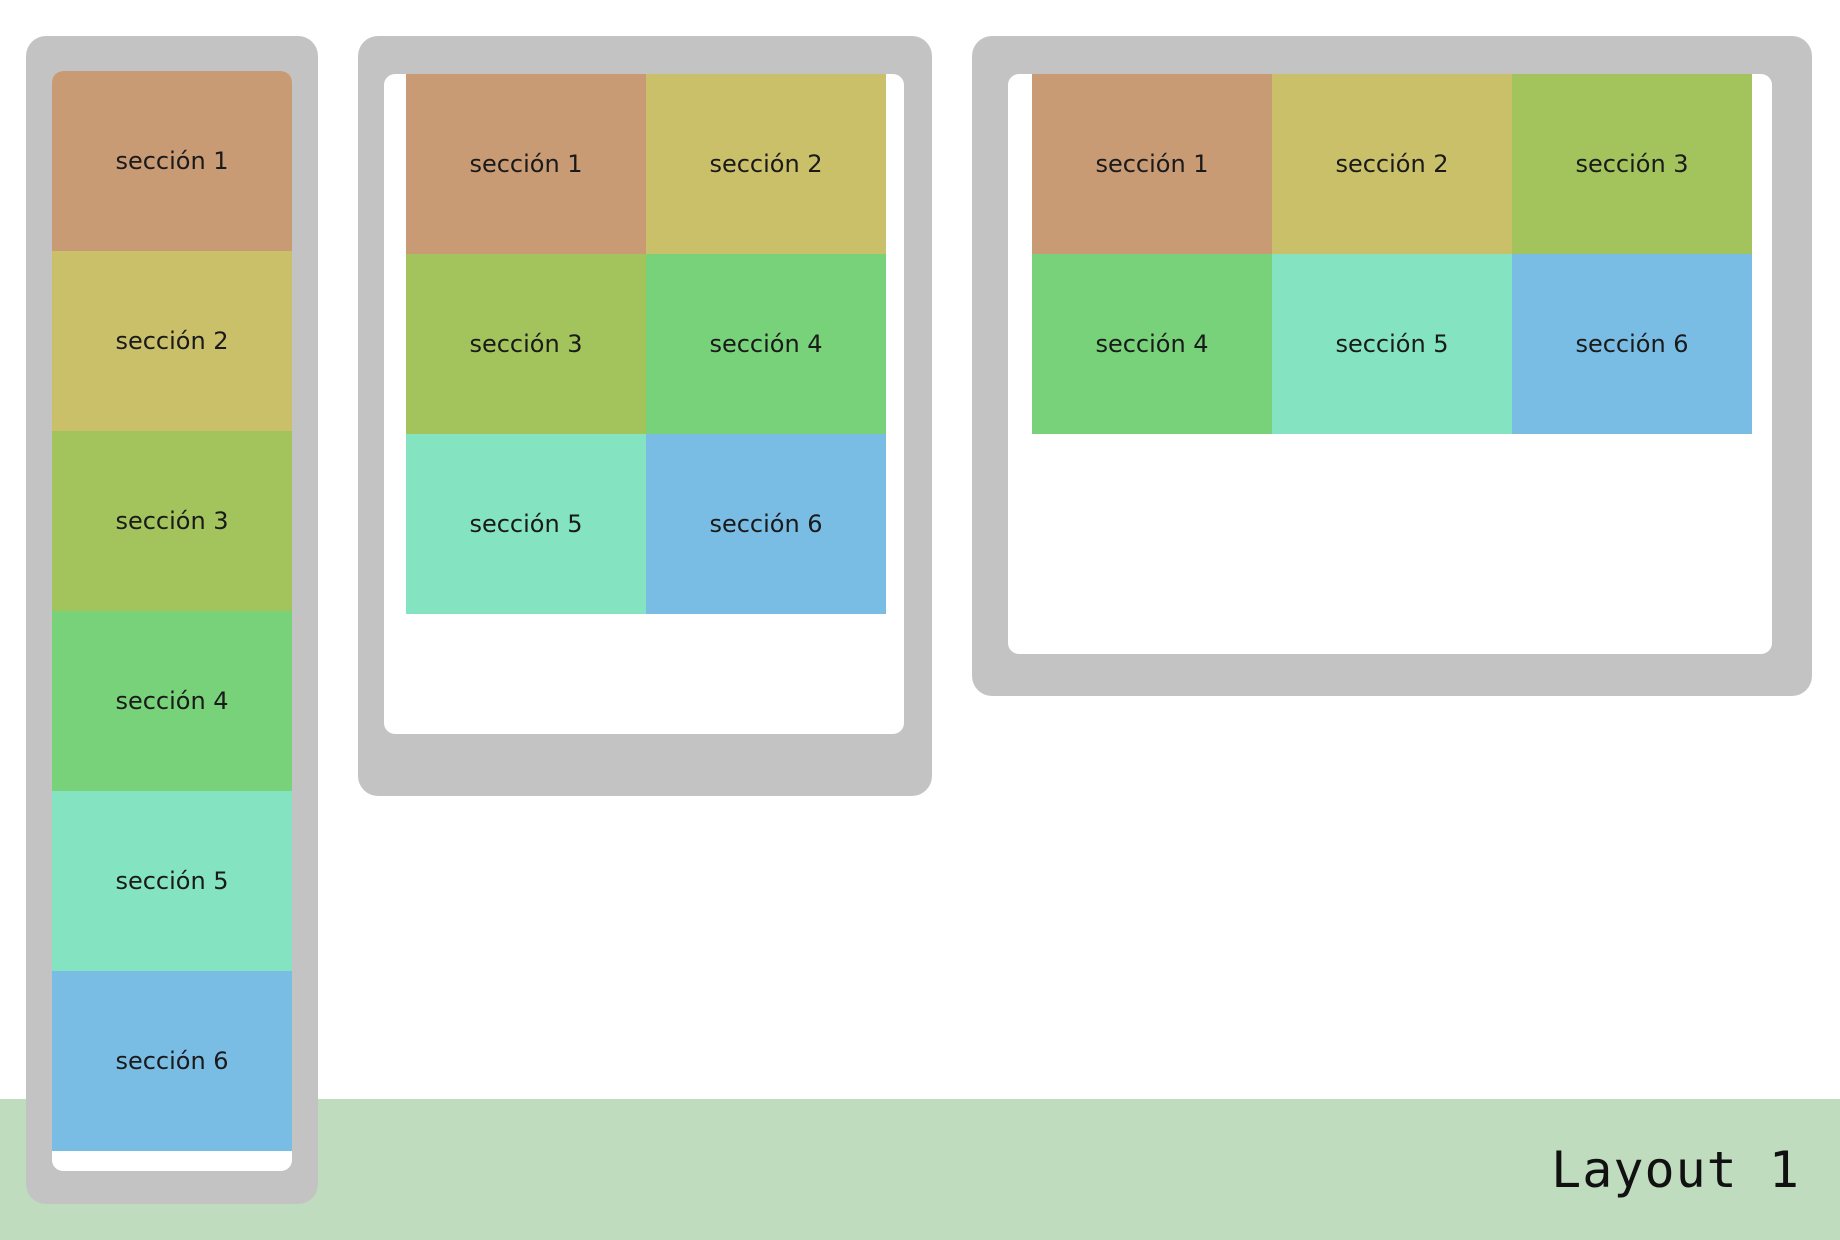  I want to click on phone-section-2: sección 2, so click(172, 341).